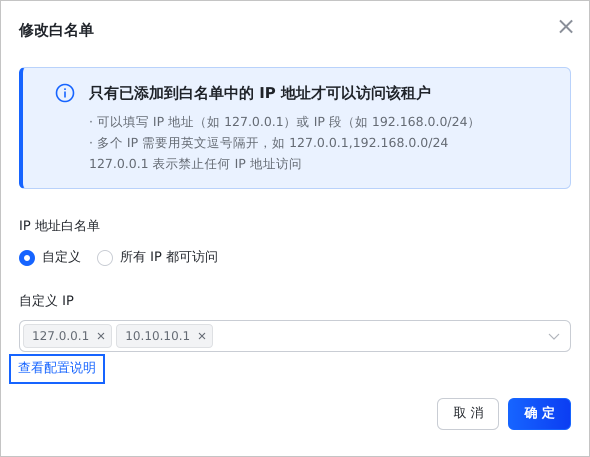 The width and height of the screenshot is (590, 457). I want to click on radio-option: 自定义, so click(50, 258).